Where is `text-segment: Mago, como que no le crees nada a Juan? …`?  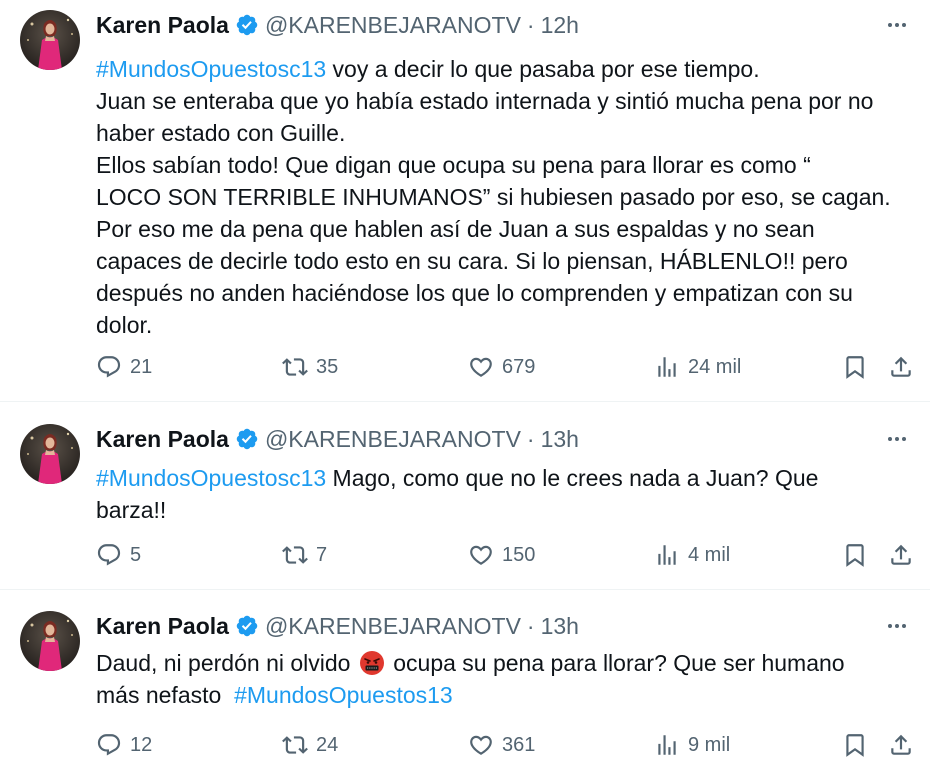 text-segment: Mago, como que no le crees nada a Juan? … is located at coordinates (572, 478).